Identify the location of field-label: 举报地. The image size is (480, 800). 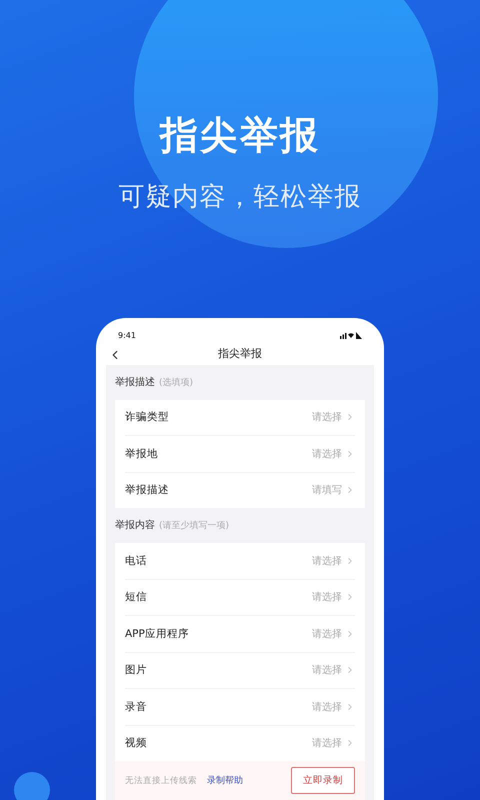
(141, 453).